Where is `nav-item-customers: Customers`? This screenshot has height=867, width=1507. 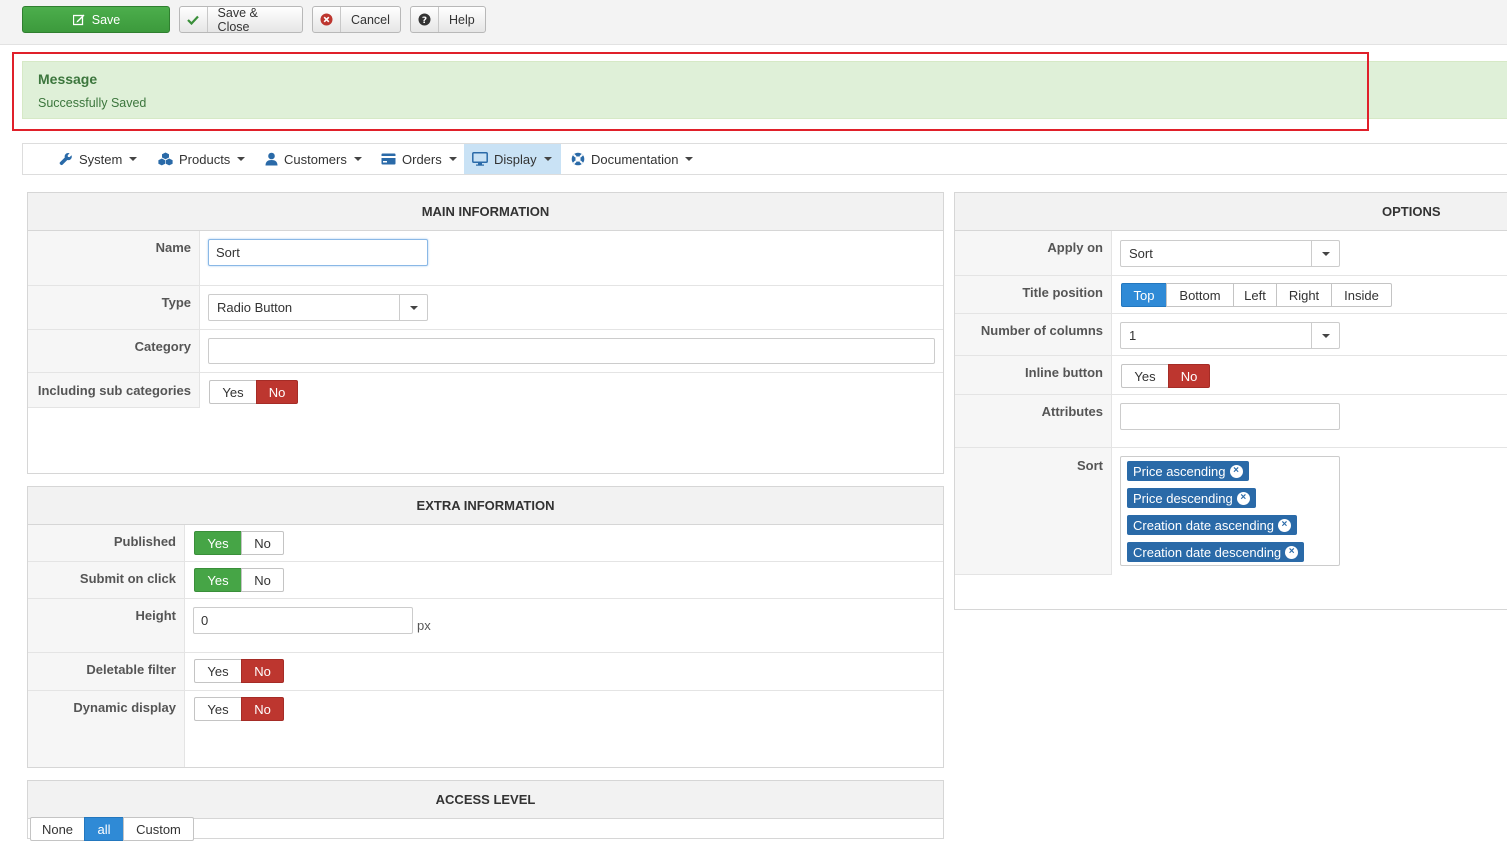
nav-item-customers: Customers is located at coordinates (313, 159).